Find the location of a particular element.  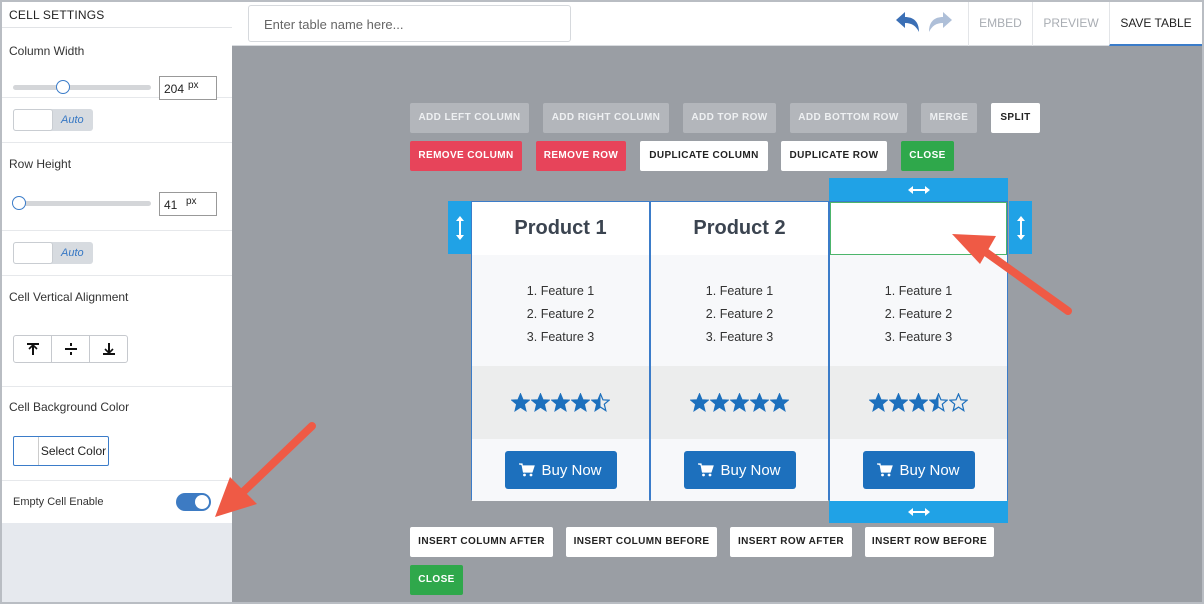

align-top-icon is located at coordinates (32, 349).